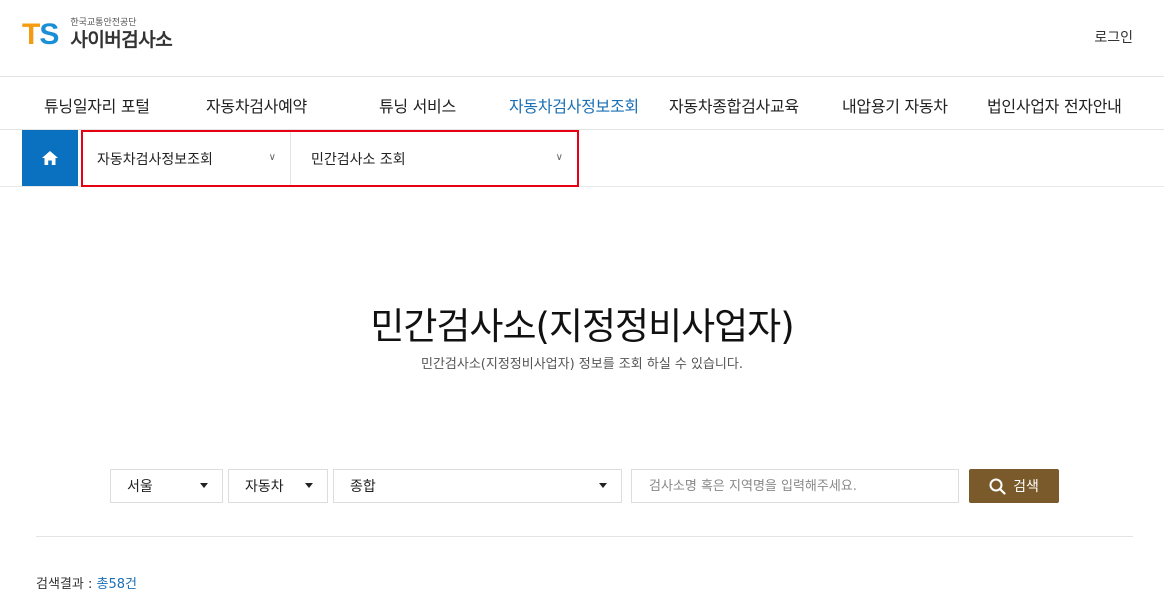  Describe the element at coordinates (264, 487) in the screenshot. I see `vehicle-type-select-value: 자동차` at that location.